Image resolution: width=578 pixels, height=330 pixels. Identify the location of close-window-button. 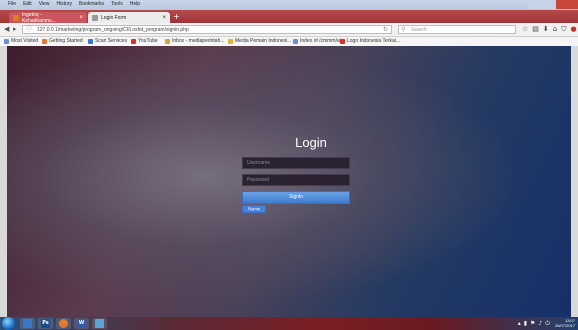
(567, 4).